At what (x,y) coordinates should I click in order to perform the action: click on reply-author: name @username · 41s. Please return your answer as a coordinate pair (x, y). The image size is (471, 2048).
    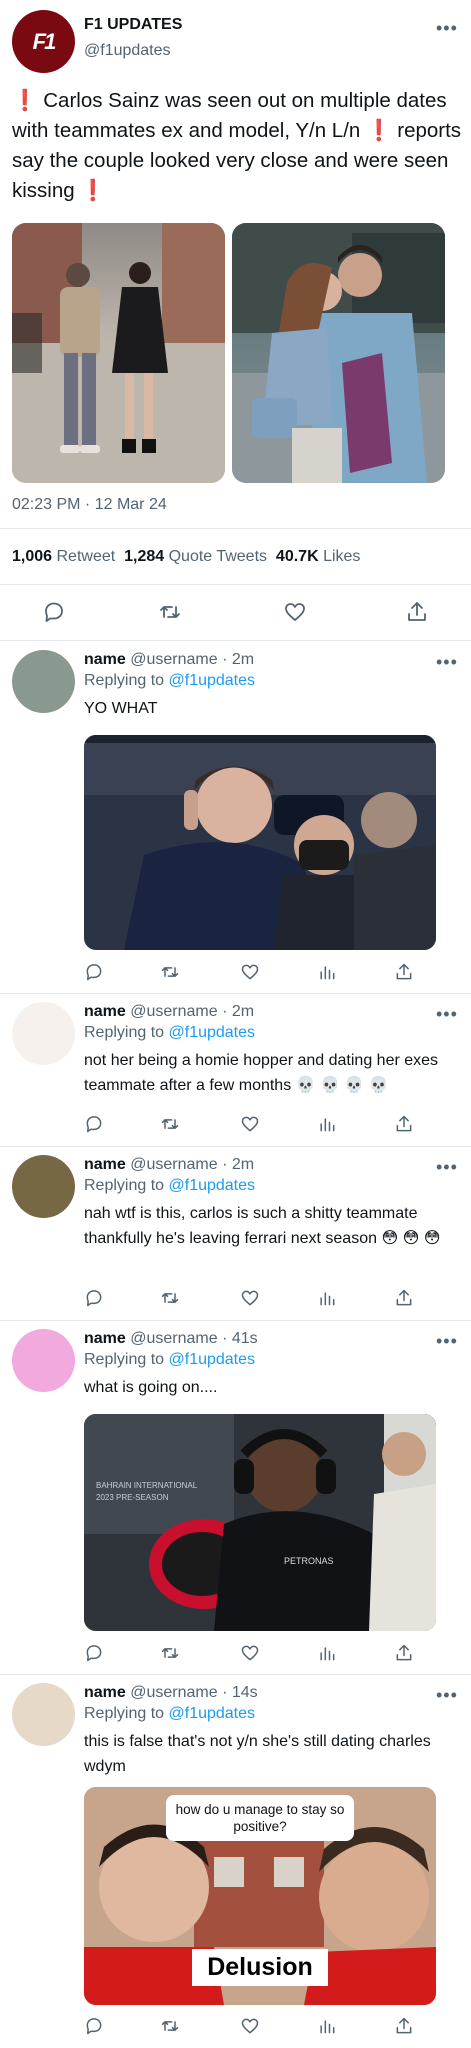
    Looking at the image, I should click on (171, 1339).